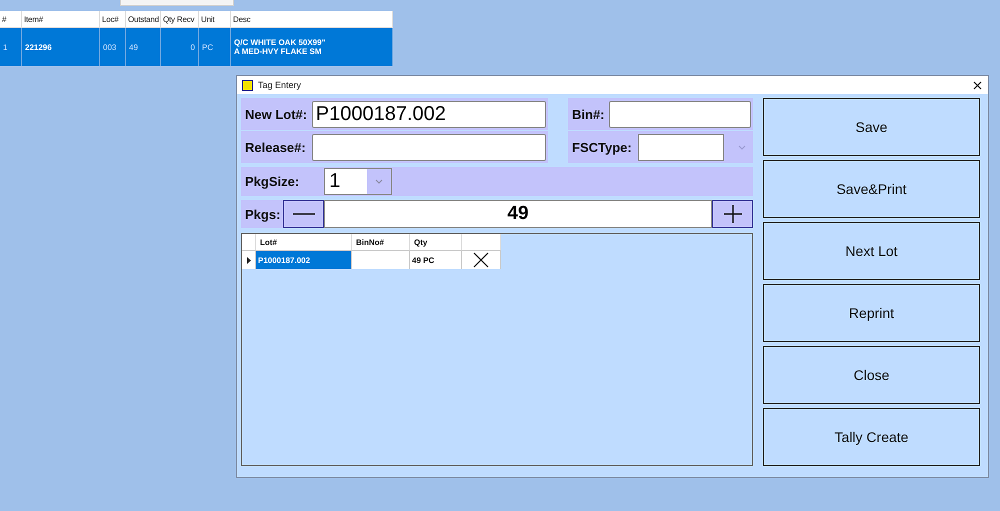  What do you see at coordinates (602, 147) in the screenshot?
I see `field-label: FSCType:` at bounding box center [602, 147].